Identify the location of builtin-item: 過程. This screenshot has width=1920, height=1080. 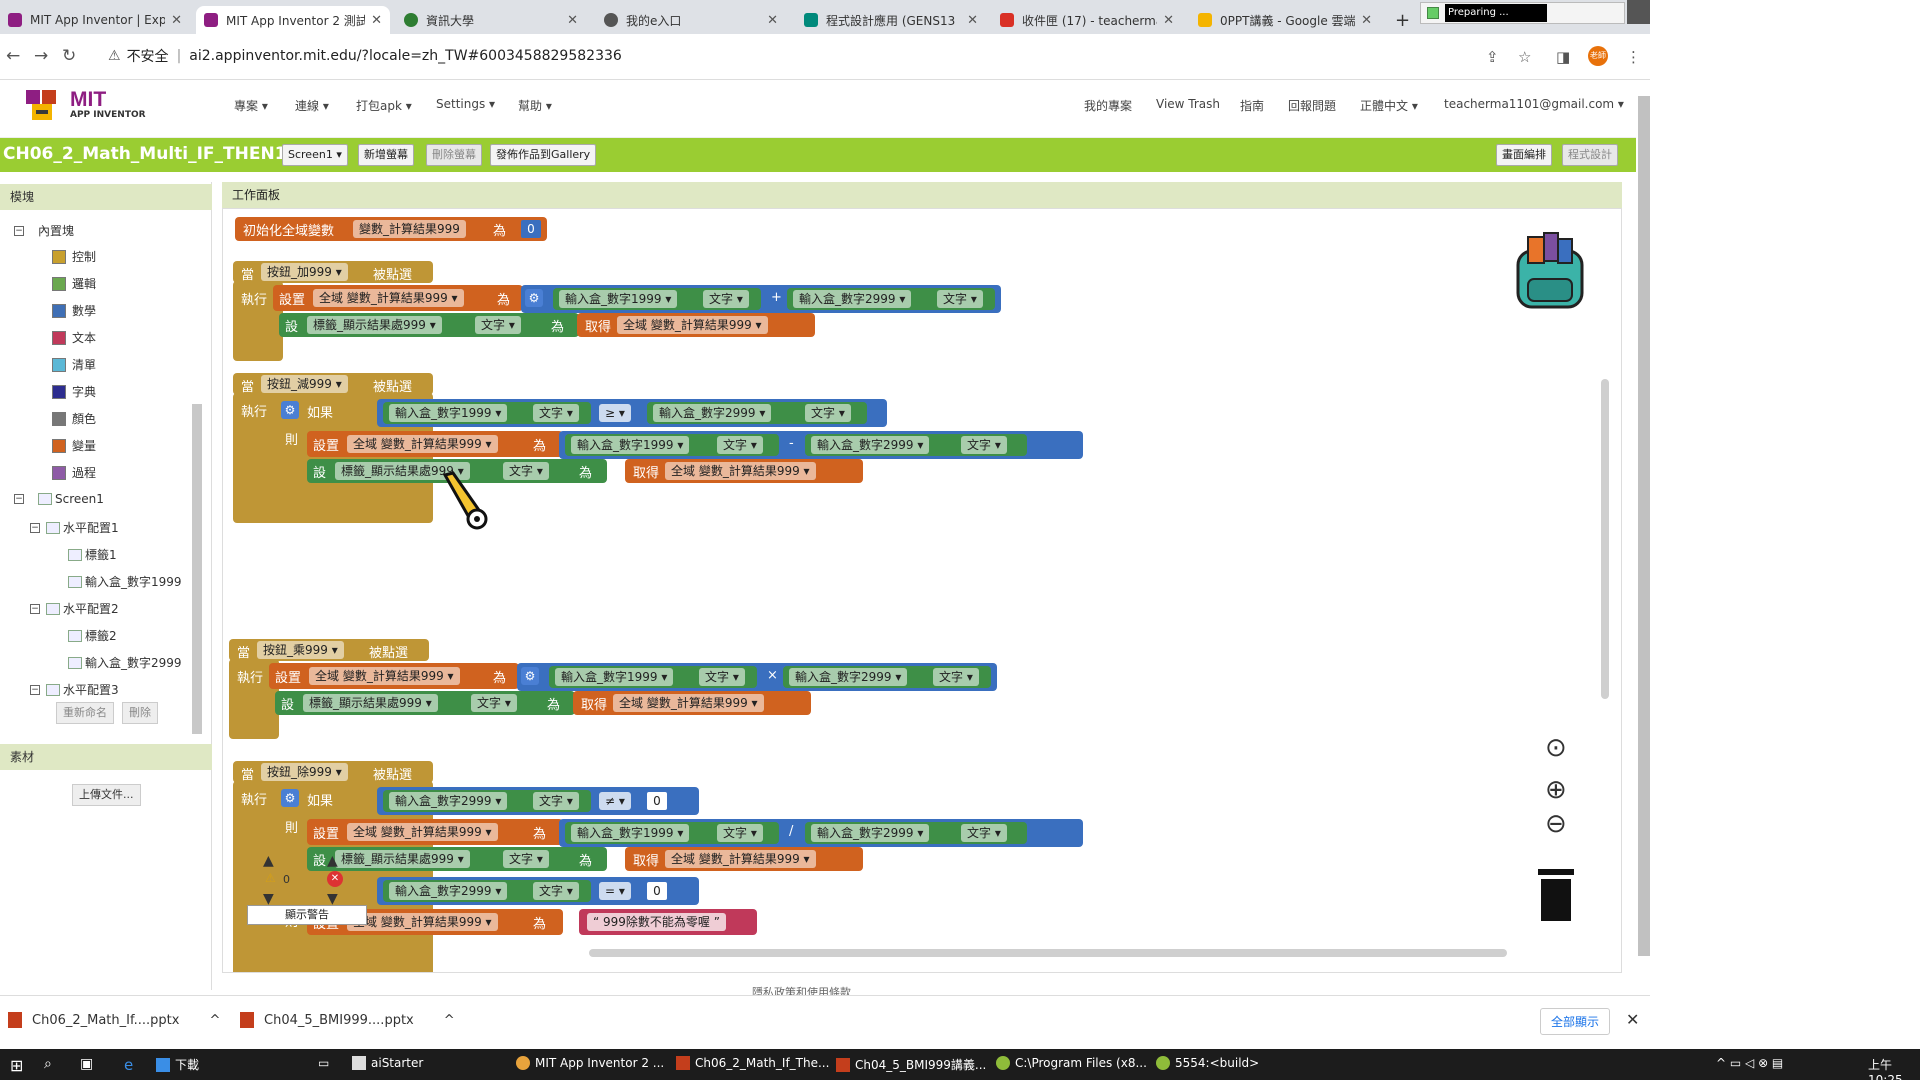
(74, 472).